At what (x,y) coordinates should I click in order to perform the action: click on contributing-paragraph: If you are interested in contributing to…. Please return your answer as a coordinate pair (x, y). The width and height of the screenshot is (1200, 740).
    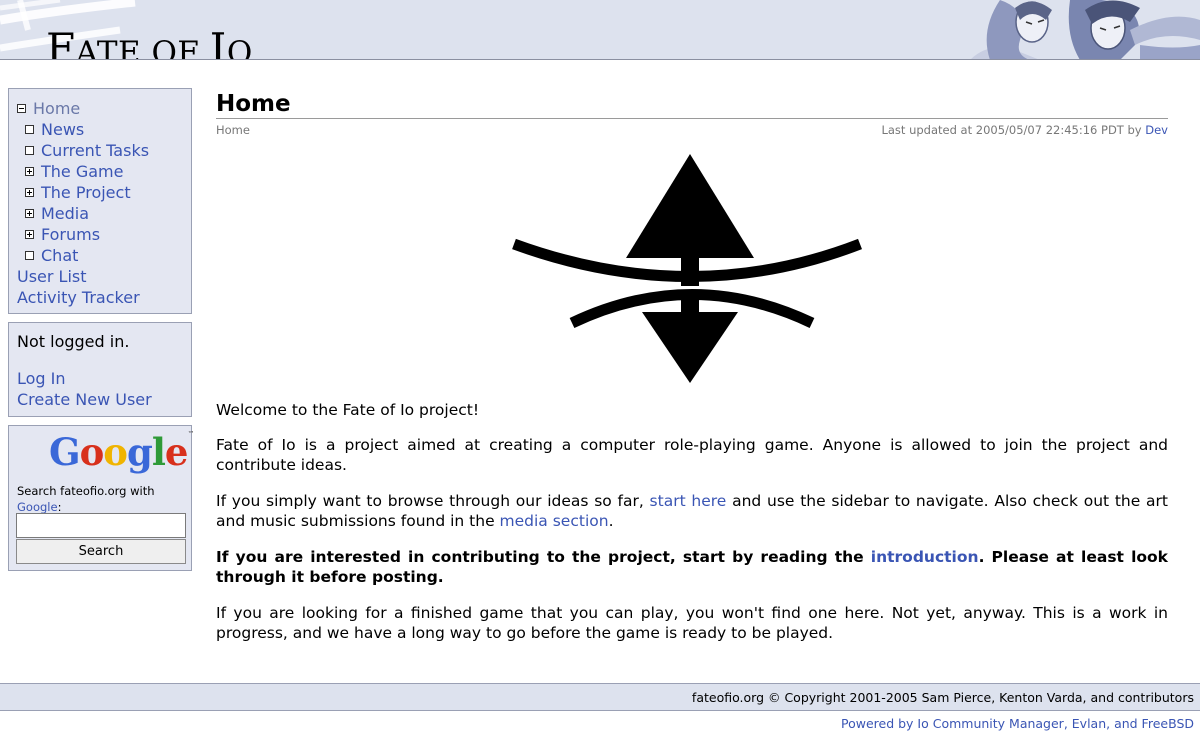
    Looking at the image, I should click on (692, 567).